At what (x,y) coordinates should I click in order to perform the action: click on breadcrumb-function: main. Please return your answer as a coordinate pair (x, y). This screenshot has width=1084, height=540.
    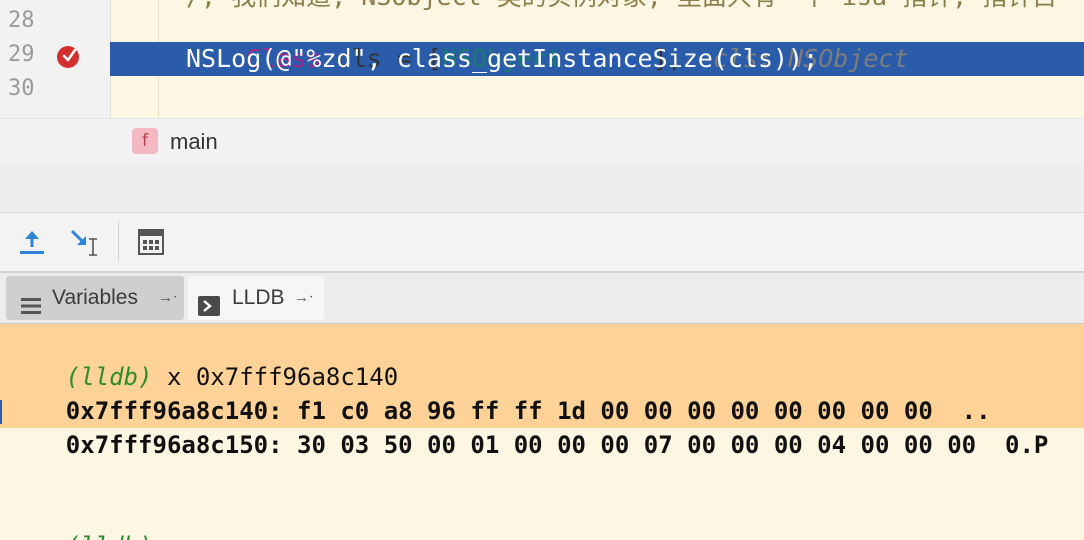
    Looking at the image, I should click on (194, 142).